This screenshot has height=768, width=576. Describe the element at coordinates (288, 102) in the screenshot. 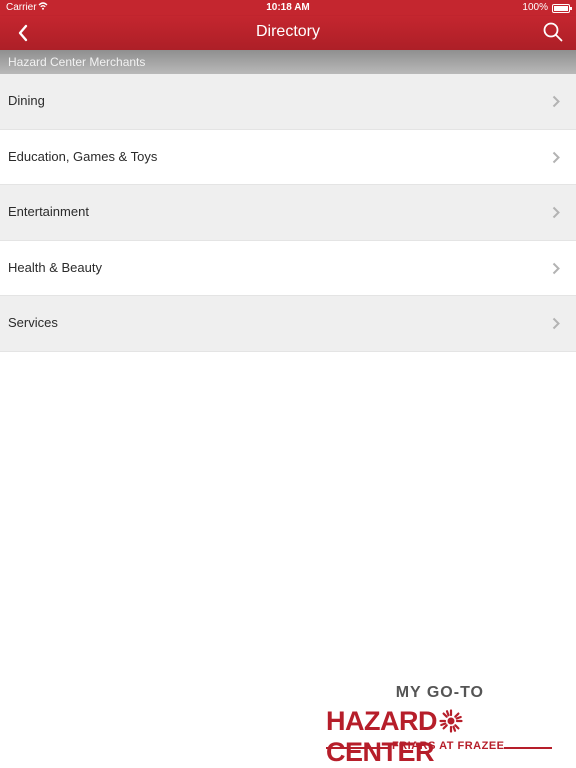

I see `list-item-dining: Dining` at that location.